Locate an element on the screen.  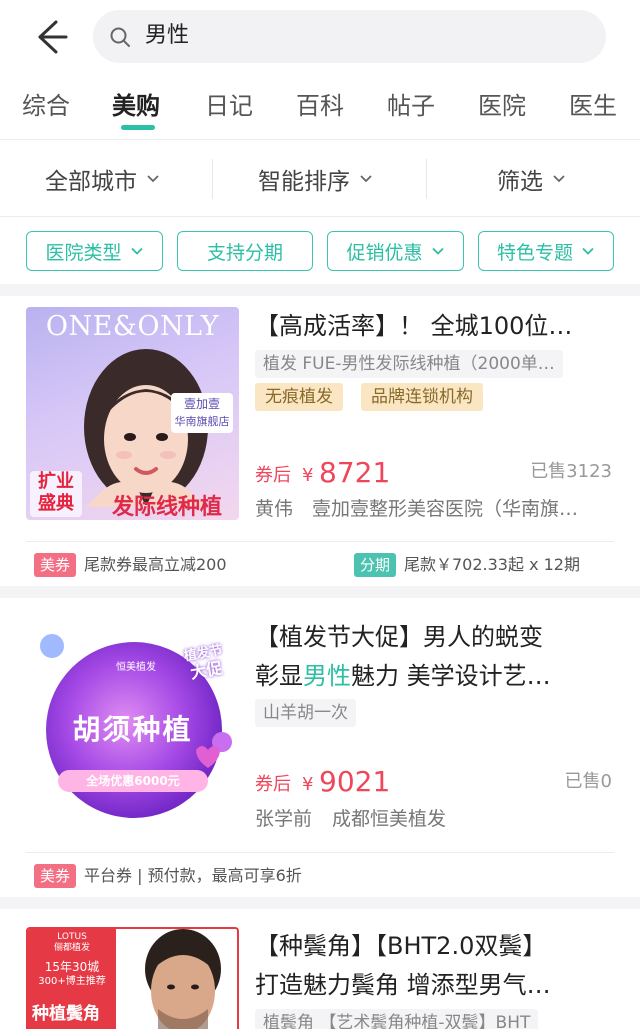
product-subtitle: 山羊胡一次 is located at coordinates (305, 713).